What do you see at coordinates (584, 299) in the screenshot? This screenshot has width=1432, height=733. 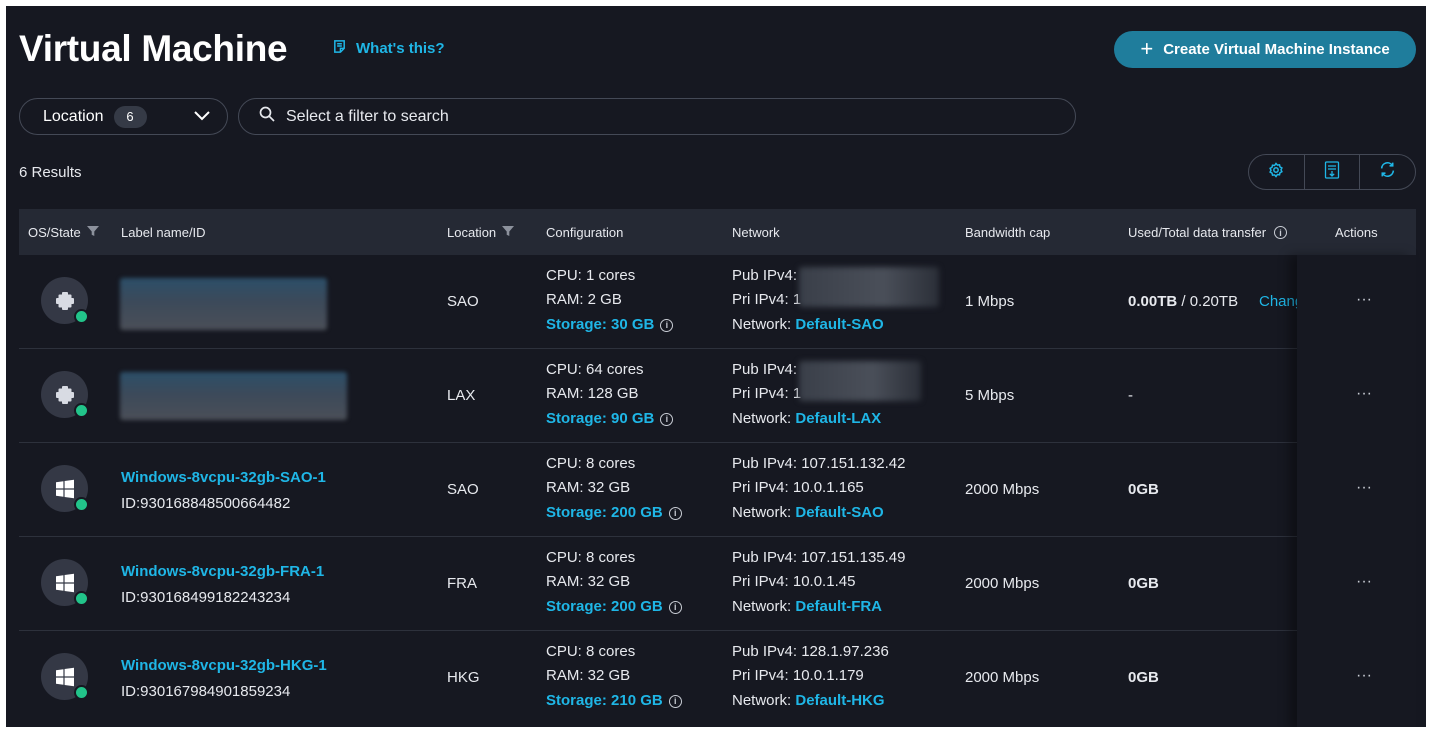 I see `ram-value: RAM: 2 GB` at bounding box center [584, 299].